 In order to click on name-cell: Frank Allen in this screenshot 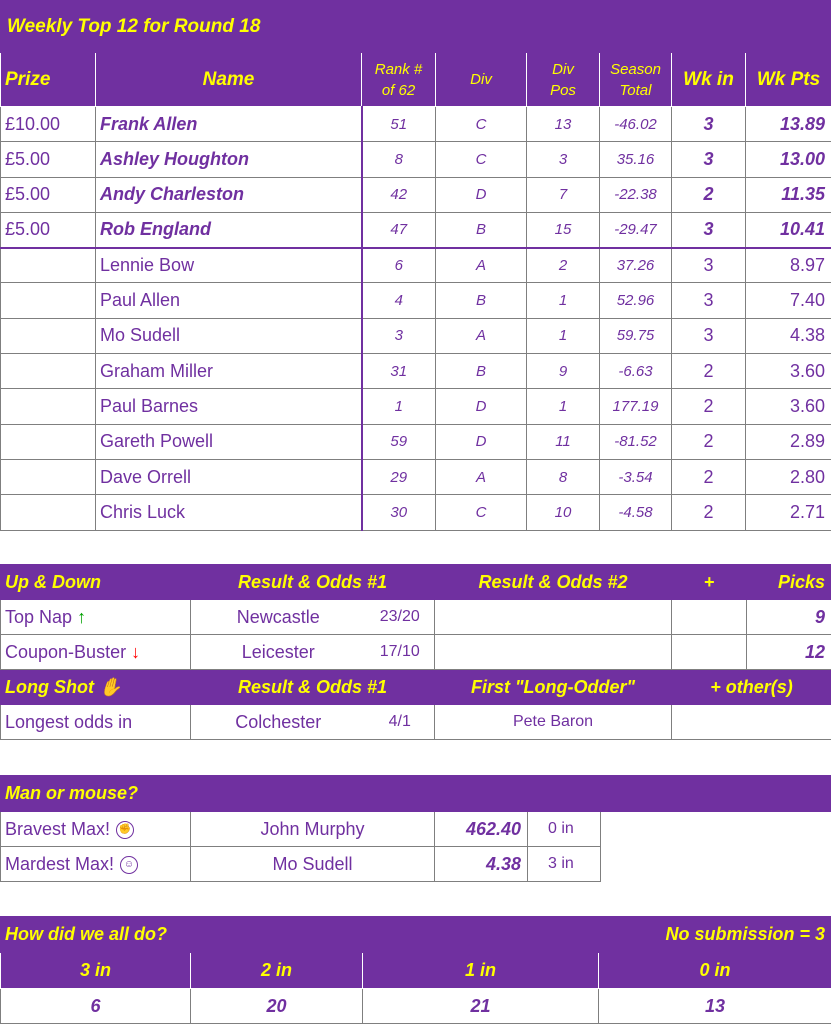, I will do `click(229, 124)`.